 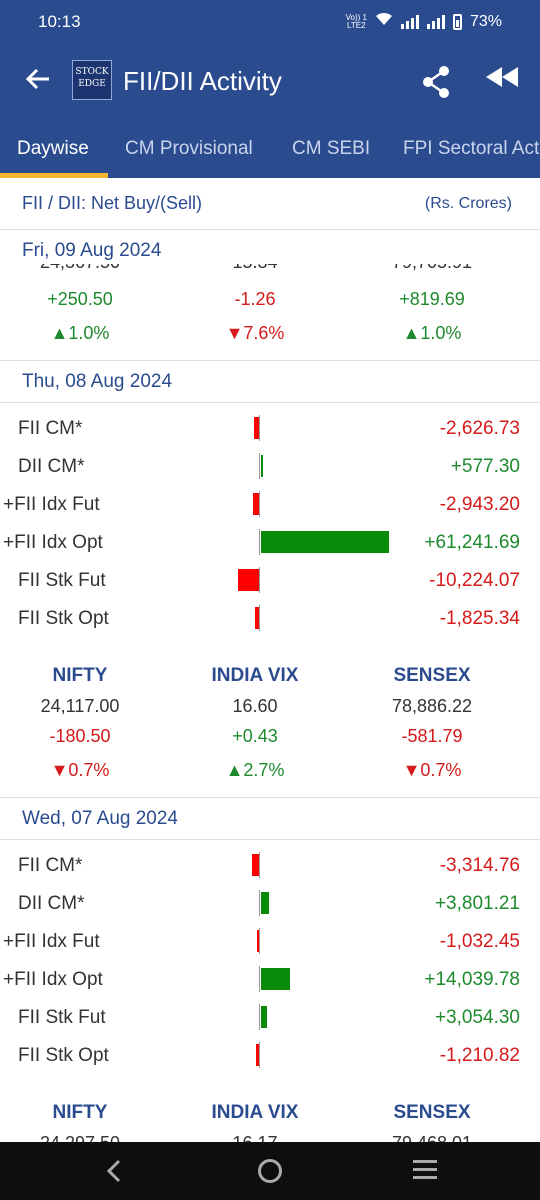 What do you see at coordinates (270, 619) in the screenshot?
I see `flow-row: FII Stk Opt -1,825.34` at bounding box center [270, 619].